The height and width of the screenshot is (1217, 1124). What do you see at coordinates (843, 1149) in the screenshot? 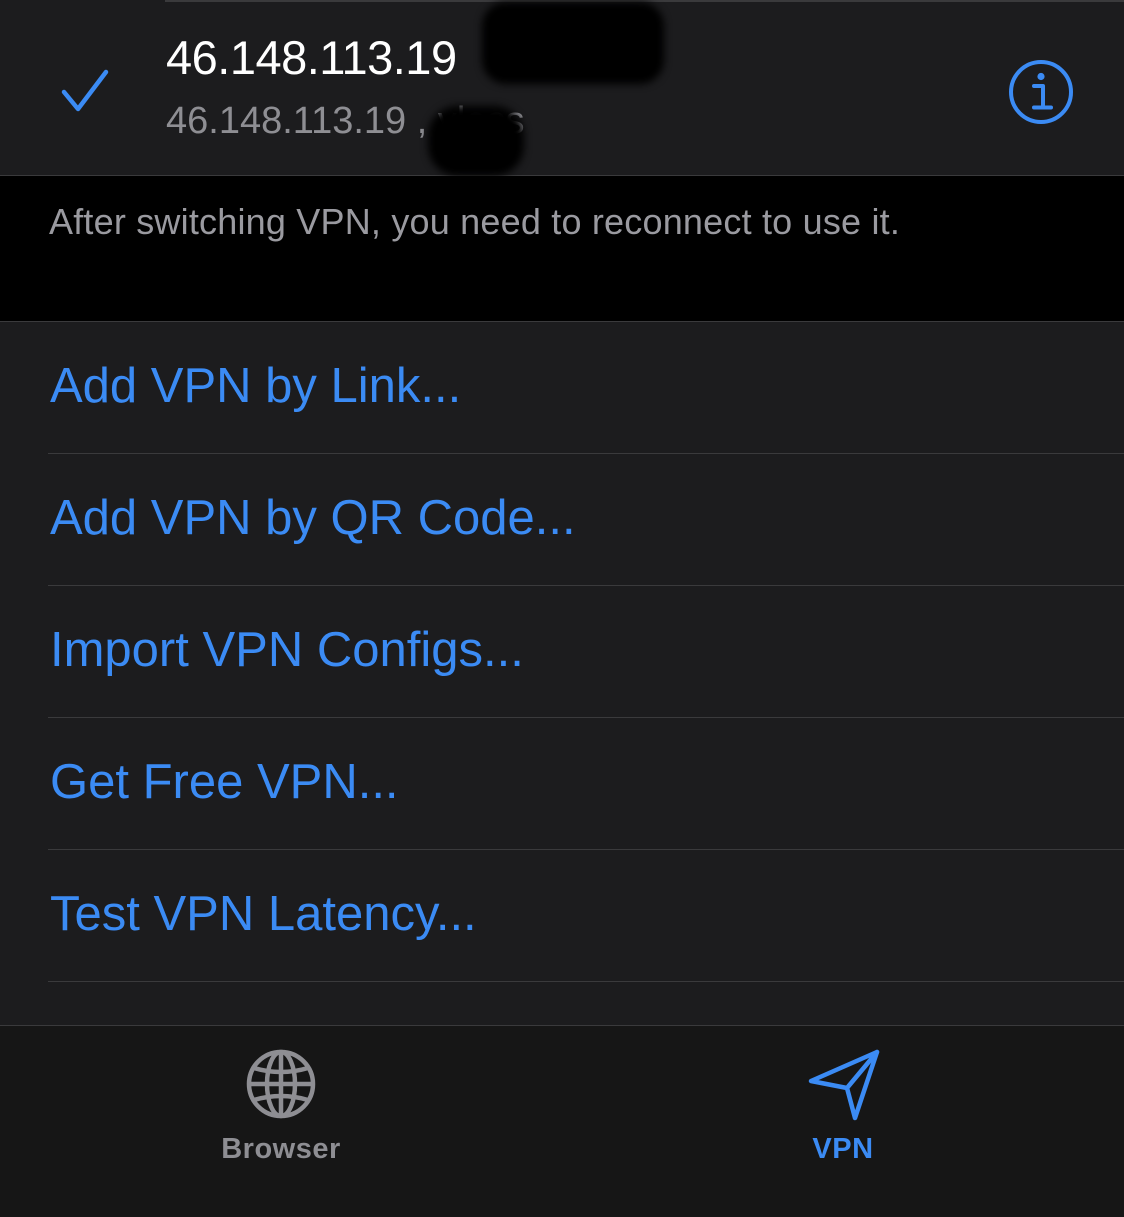
I see `tab-label: VPN` at bounding box center [843, 1149].